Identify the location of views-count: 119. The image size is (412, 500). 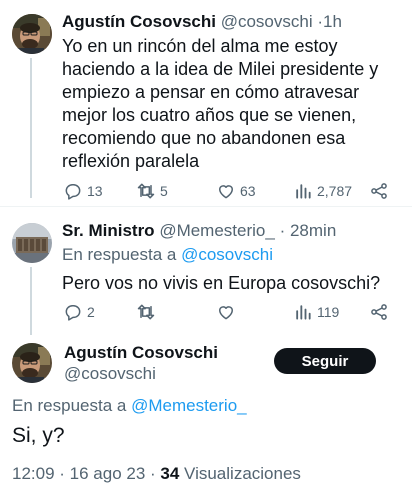
(328, 312).